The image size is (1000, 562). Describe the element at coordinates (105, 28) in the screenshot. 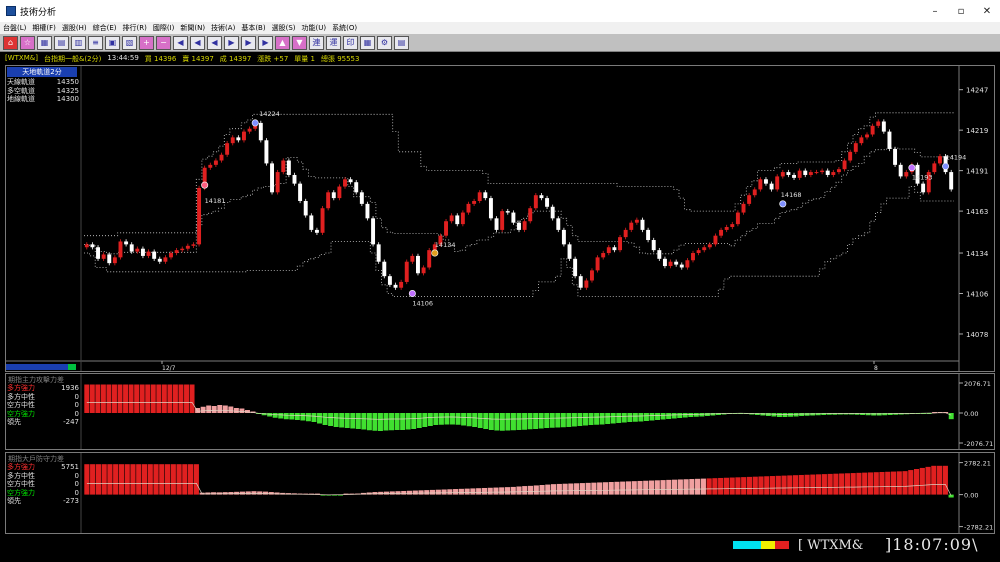

I see `menu-item: 綜合(E)` at that location.